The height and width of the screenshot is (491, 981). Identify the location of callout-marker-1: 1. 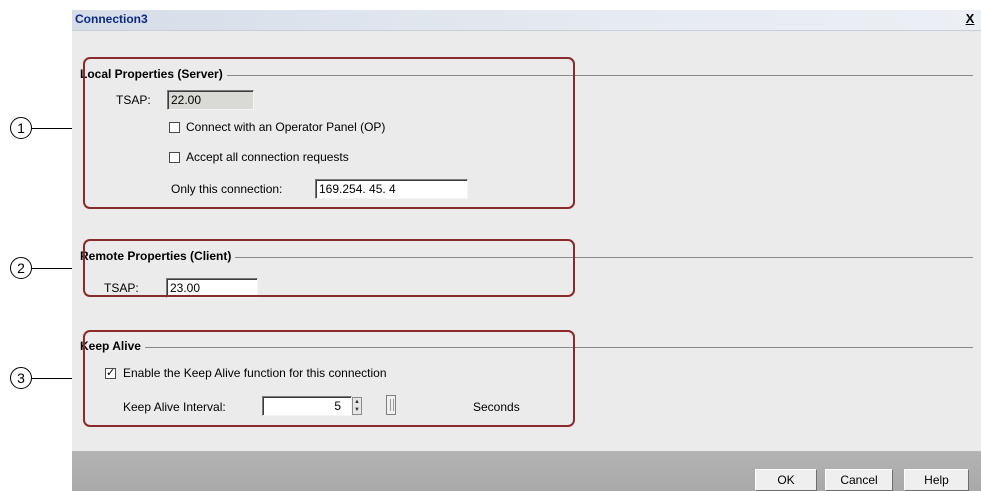
(21, 128).